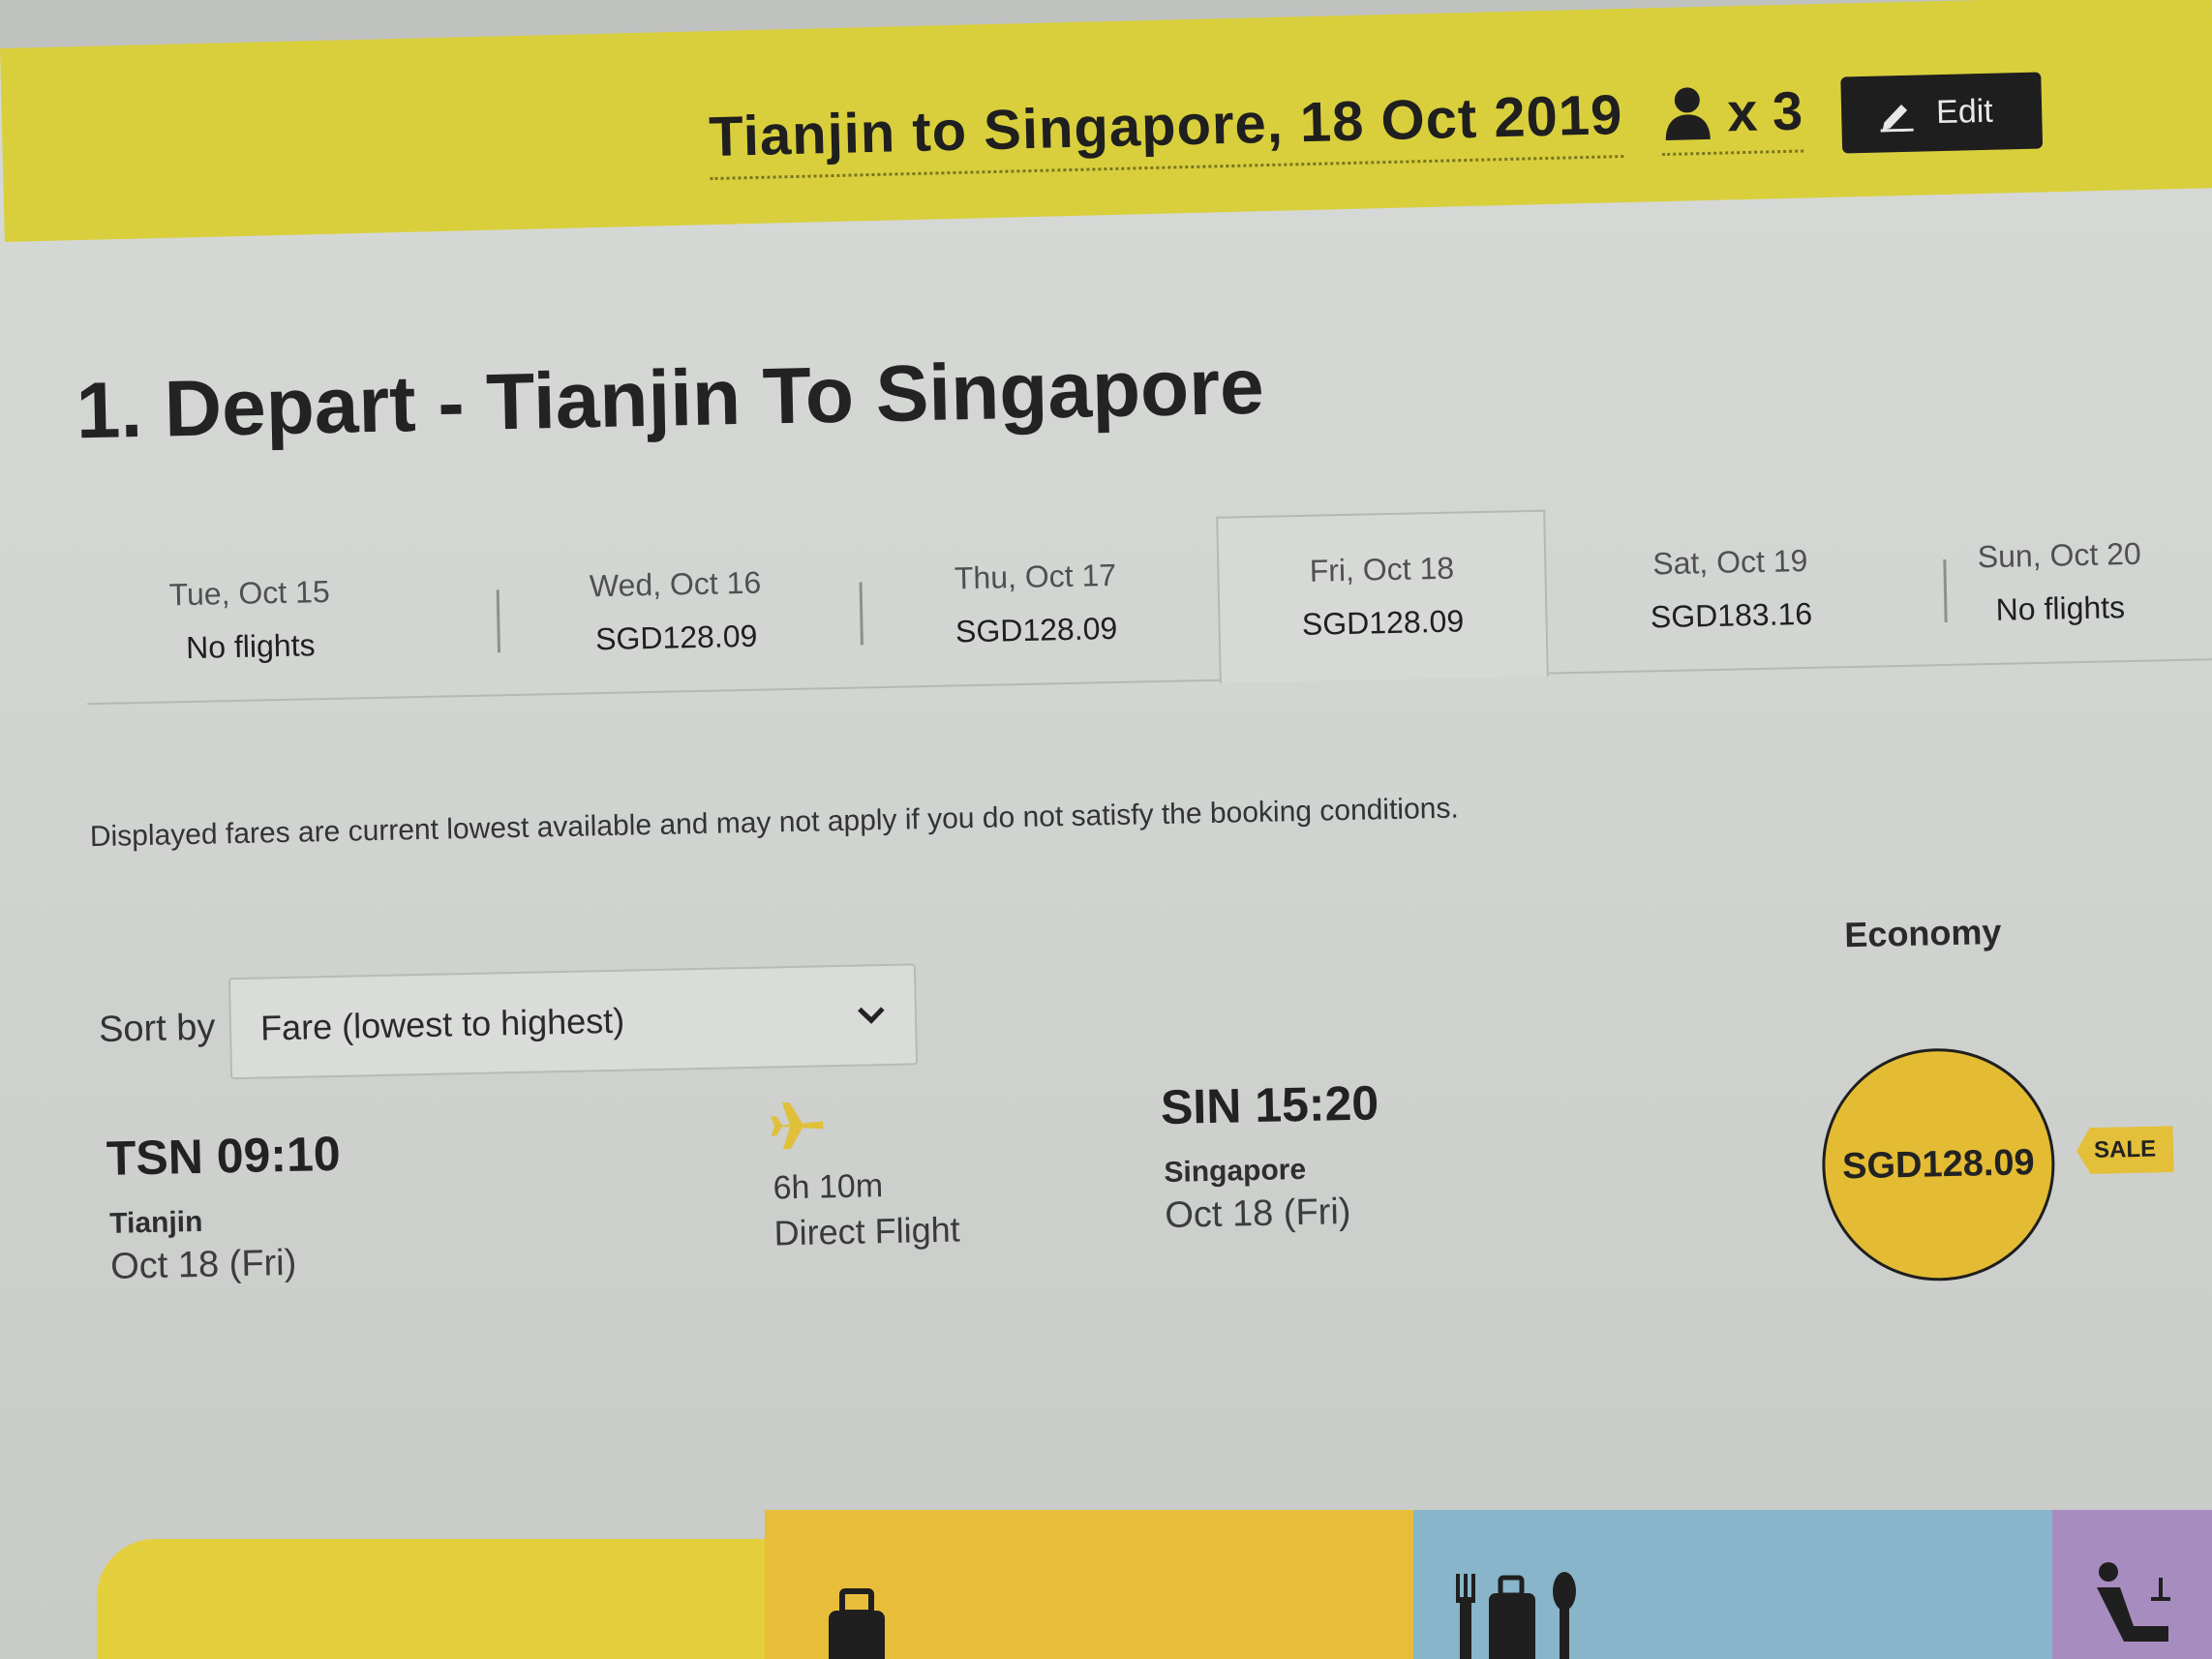  I want to click on sale-badge: SALE, so click(2125, 1150).